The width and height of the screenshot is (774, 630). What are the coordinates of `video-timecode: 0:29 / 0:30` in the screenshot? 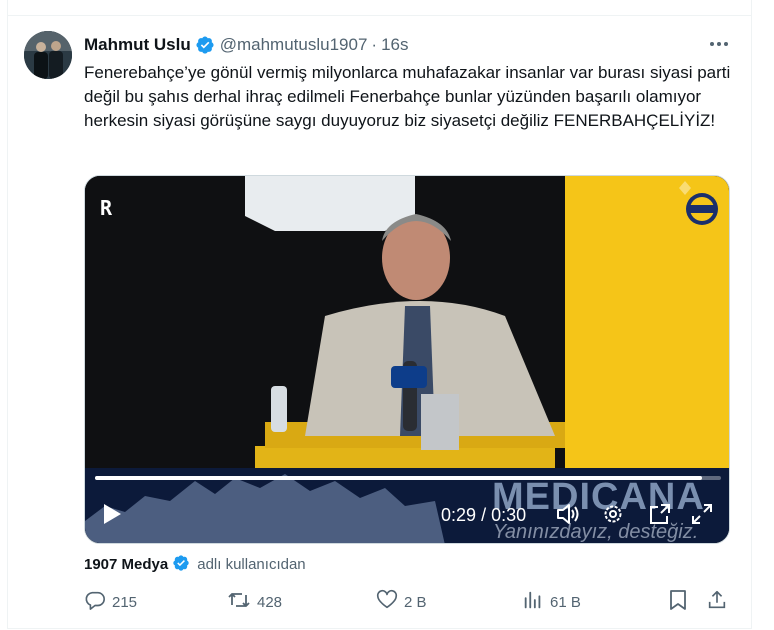 It's located at (483, 515).